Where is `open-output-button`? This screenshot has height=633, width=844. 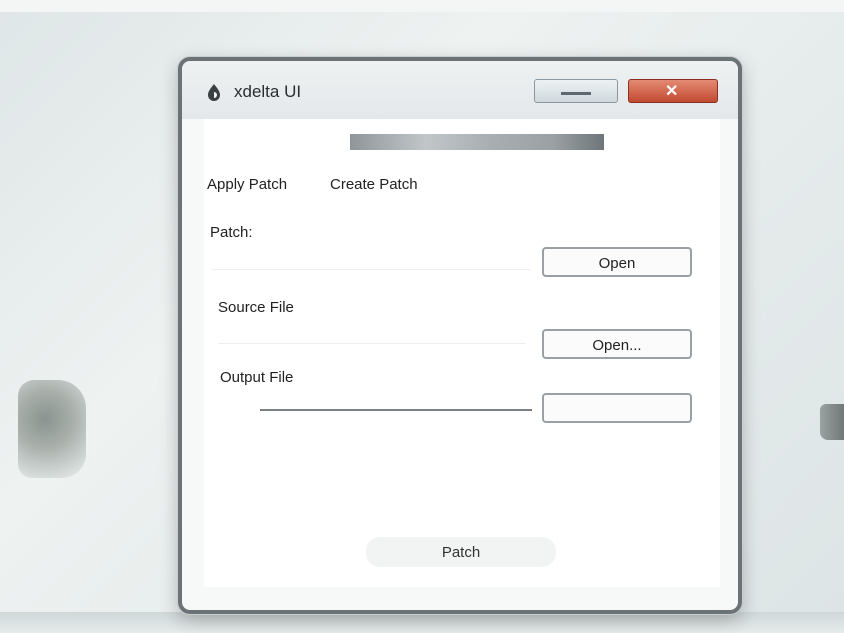 open-output-button is located at coordinates (617, 408).